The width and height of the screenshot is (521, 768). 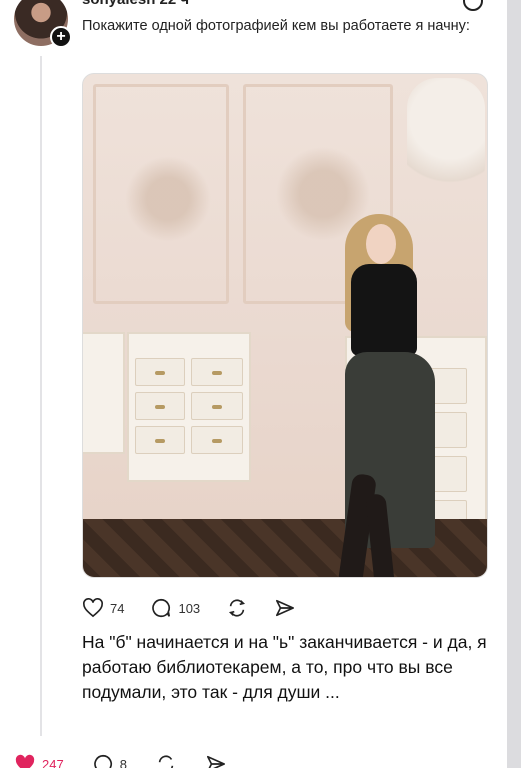 I want to click on reply-count: 8, so click(x=123, y=762).